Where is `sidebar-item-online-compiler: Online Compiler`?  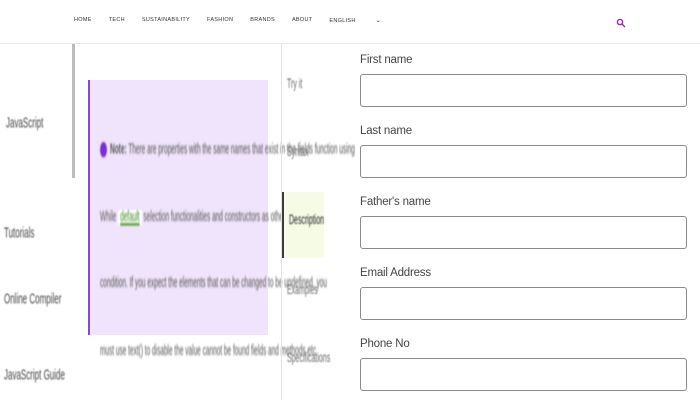 sidebar-item-online-compiler: Online Compiler is located at coordinates (32, 298).